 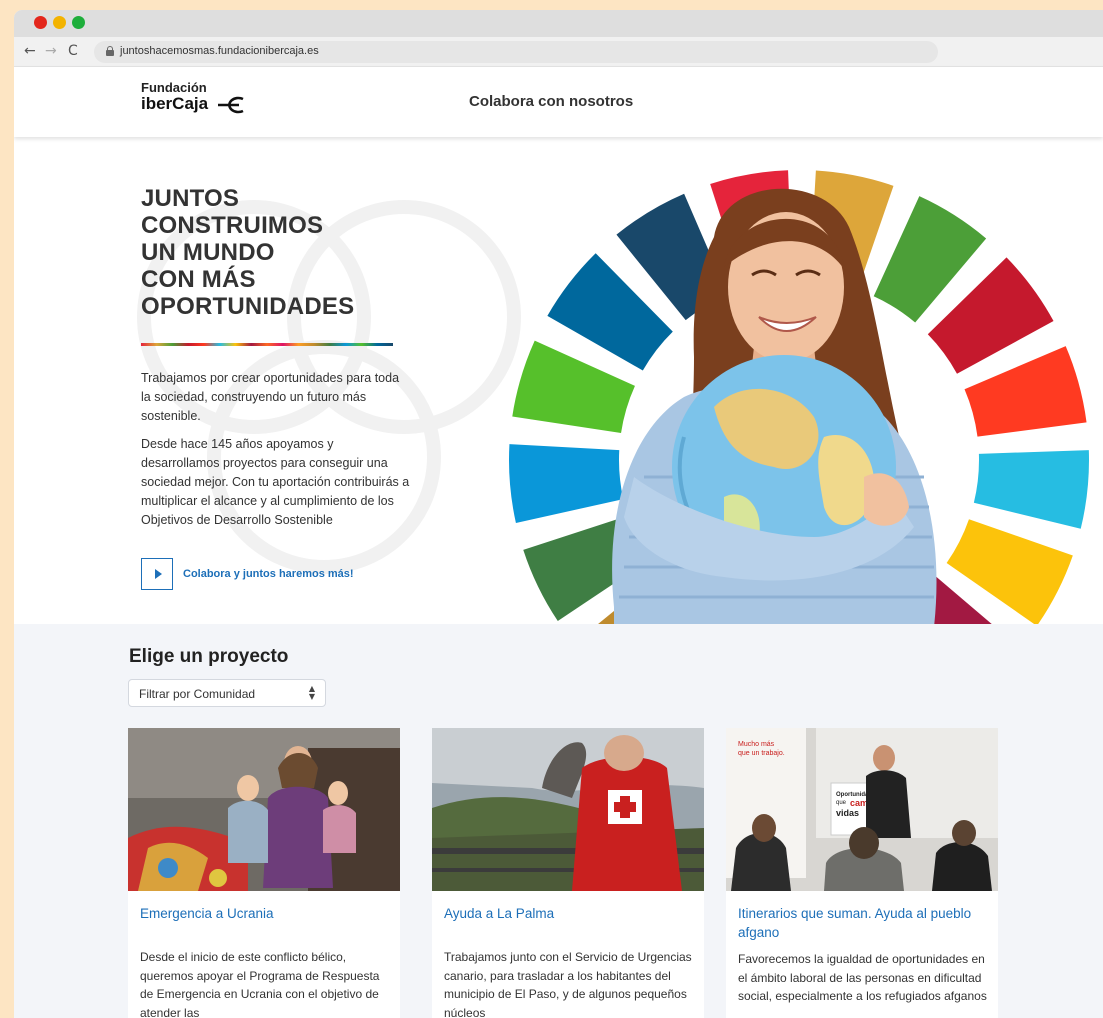 What do you see at coordinates (209, 656) in the screenshot?
I see `projects-section-title: Elige un proyecto` at bounding box center [209, 656].